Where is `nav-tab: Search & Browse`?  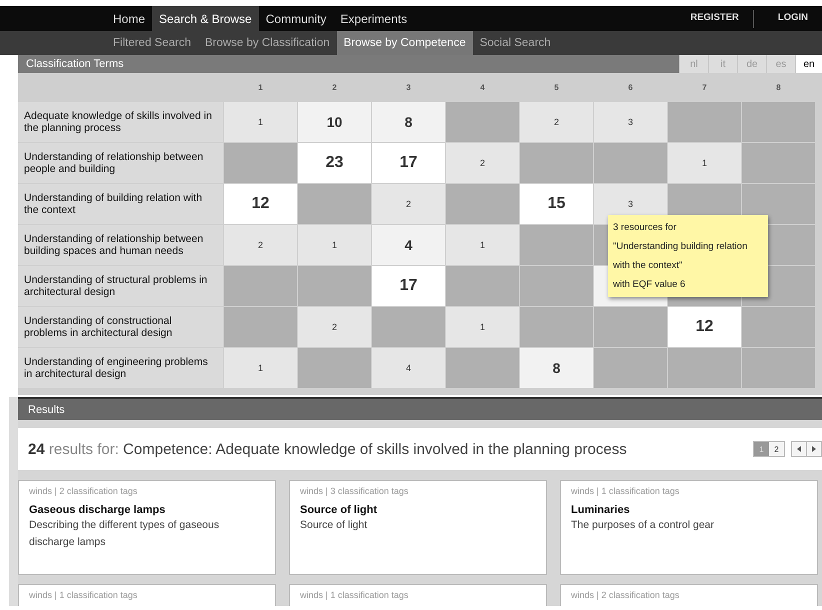 nav-tab: Search & Browse is located at coordinates (205, 18).